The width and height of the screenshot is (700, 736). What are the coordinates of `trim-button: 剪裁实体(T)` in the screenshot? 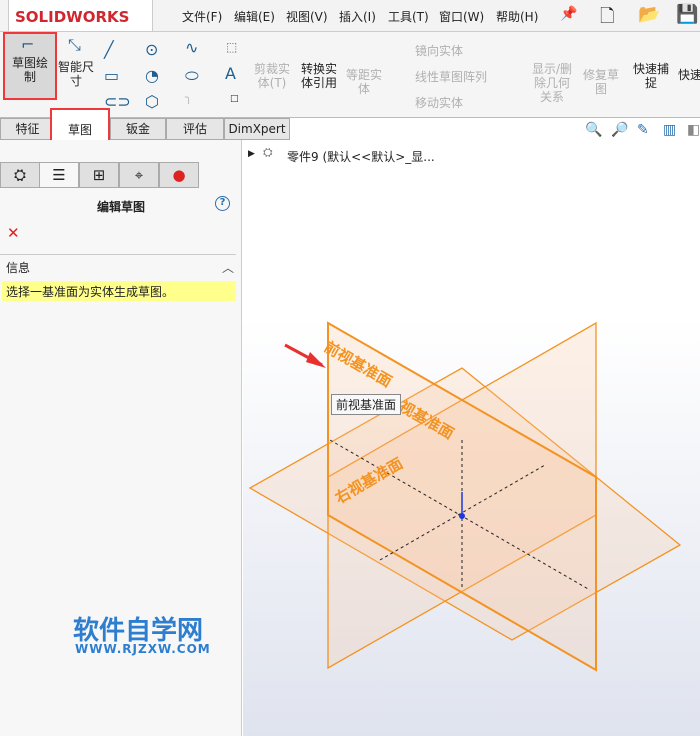 It's located at (272, 76).